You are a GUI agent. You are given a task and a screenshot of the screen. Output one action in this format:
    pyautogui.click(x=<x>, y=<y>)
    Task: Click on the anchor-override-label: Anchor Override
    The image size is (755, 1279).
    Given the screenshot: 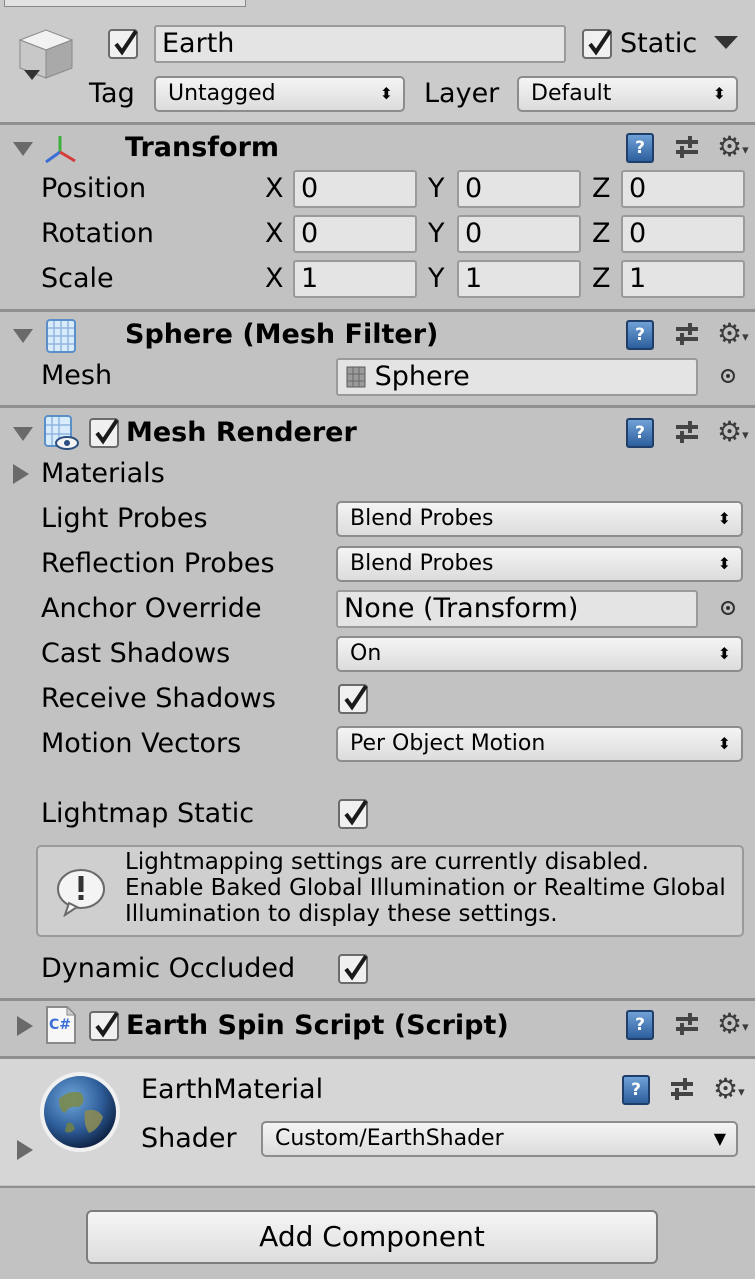 What is the action you would take?
    pyautogui.click(x=151, y=608)
    